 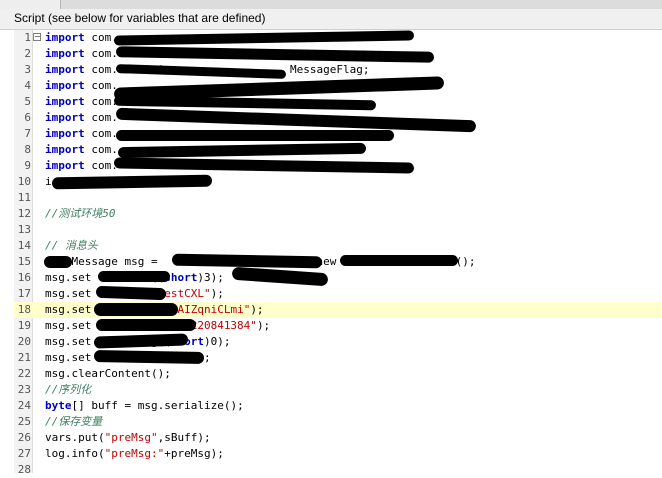 I want to click on code-token: +preMsg);, so click(x=194, y=453).